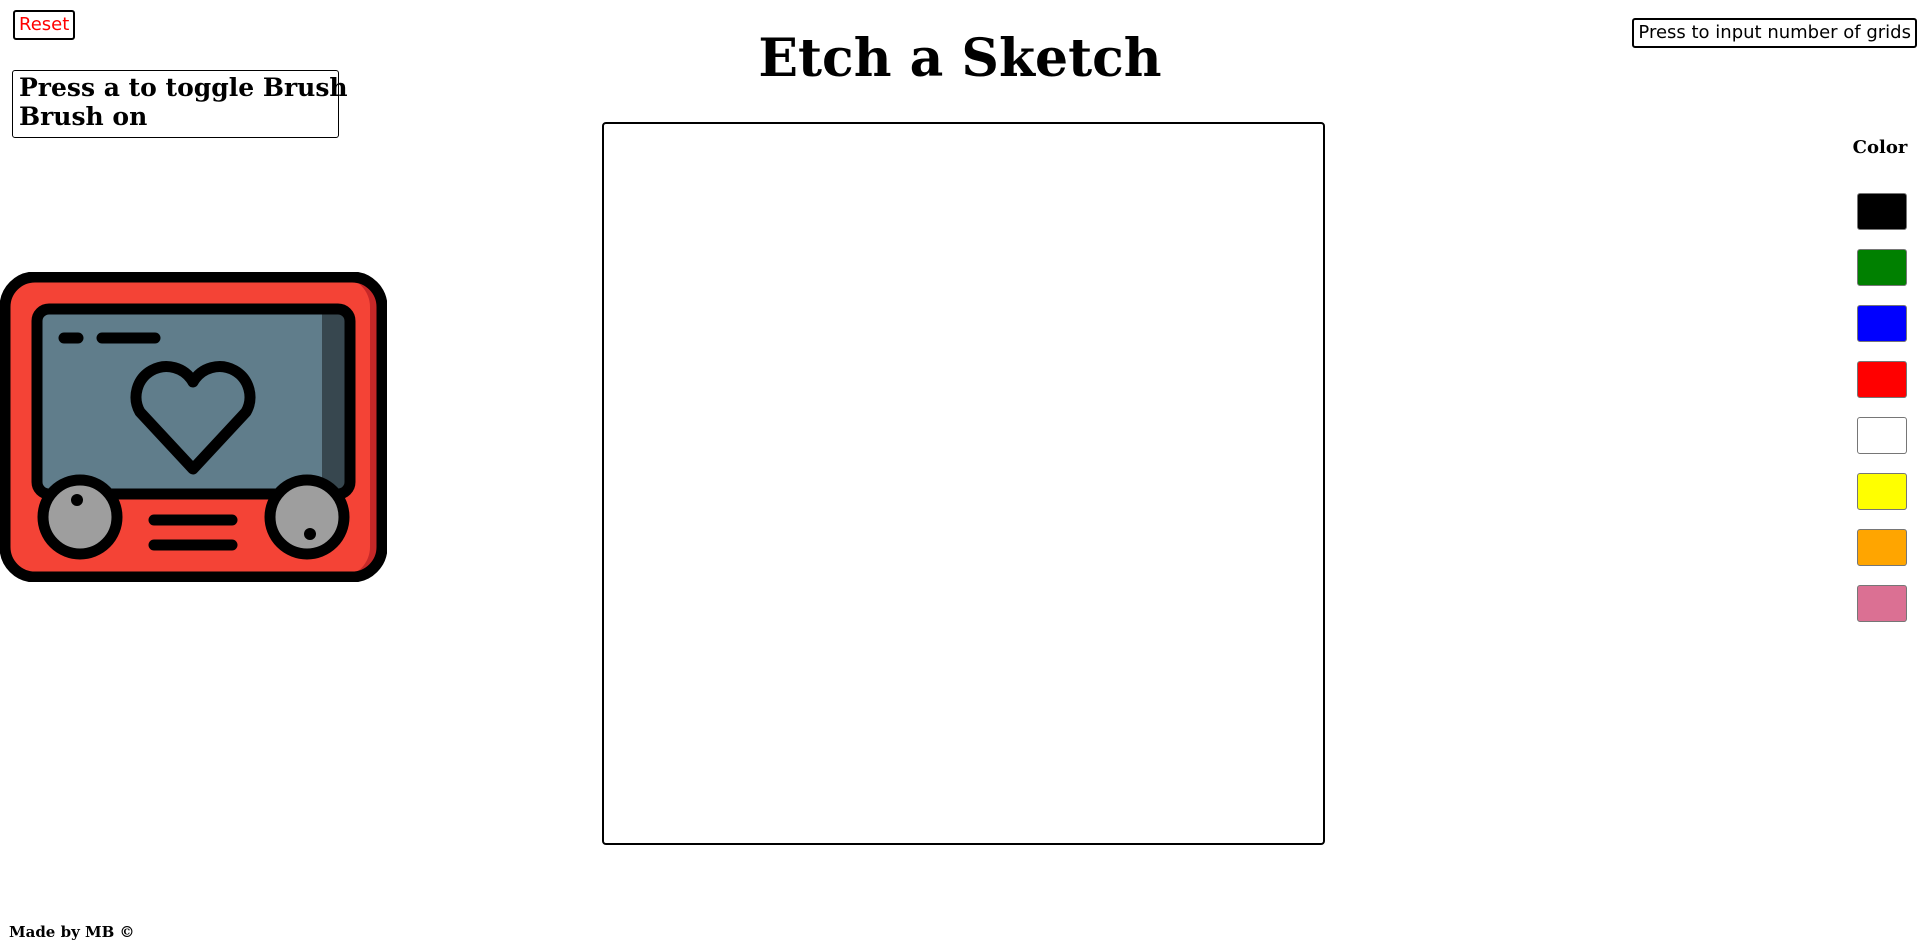 This screenshot has height=946, width=1920. Describe the element at coordinates (193, 427) in the screenshot. I see `etch-a-sketch-heart-icon` at that location.